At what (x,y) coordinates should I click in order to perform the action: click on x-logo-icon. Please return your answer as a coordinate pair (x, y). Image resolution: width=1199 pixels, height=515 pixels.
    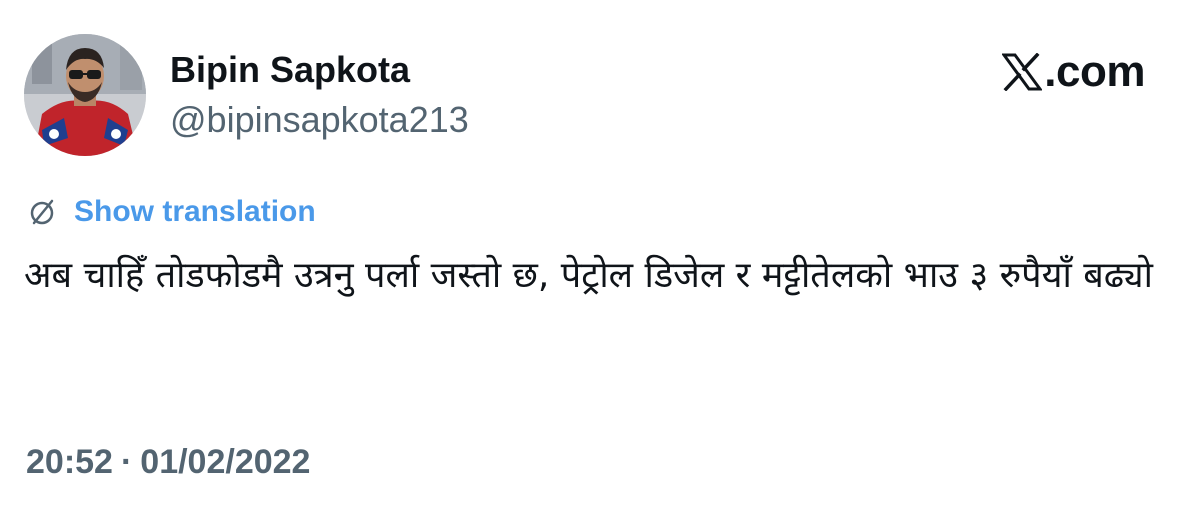
    Looking at the image, I should click on (1022, 72).